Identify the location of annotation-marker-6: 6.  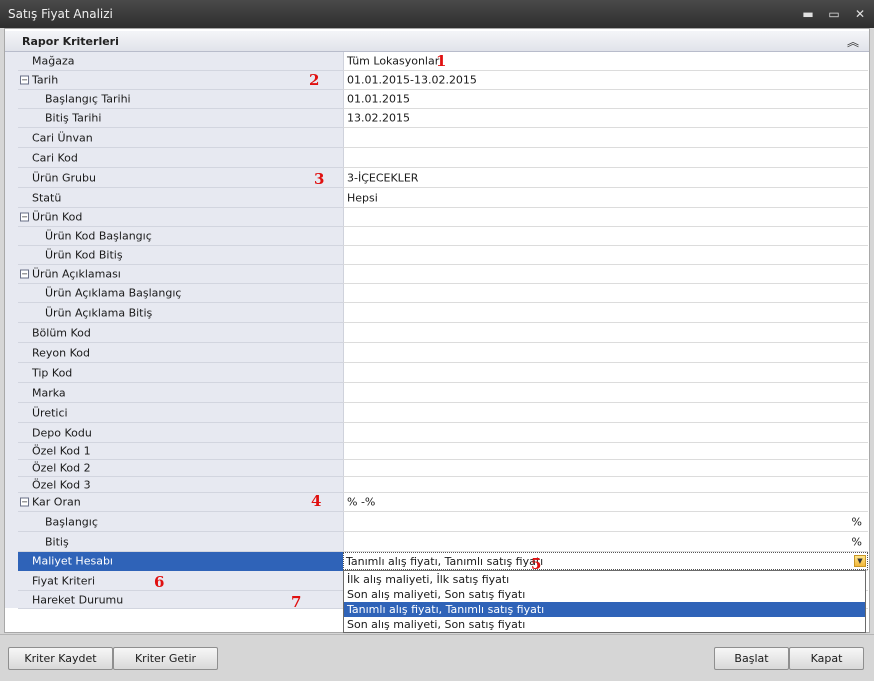
(159, 582).